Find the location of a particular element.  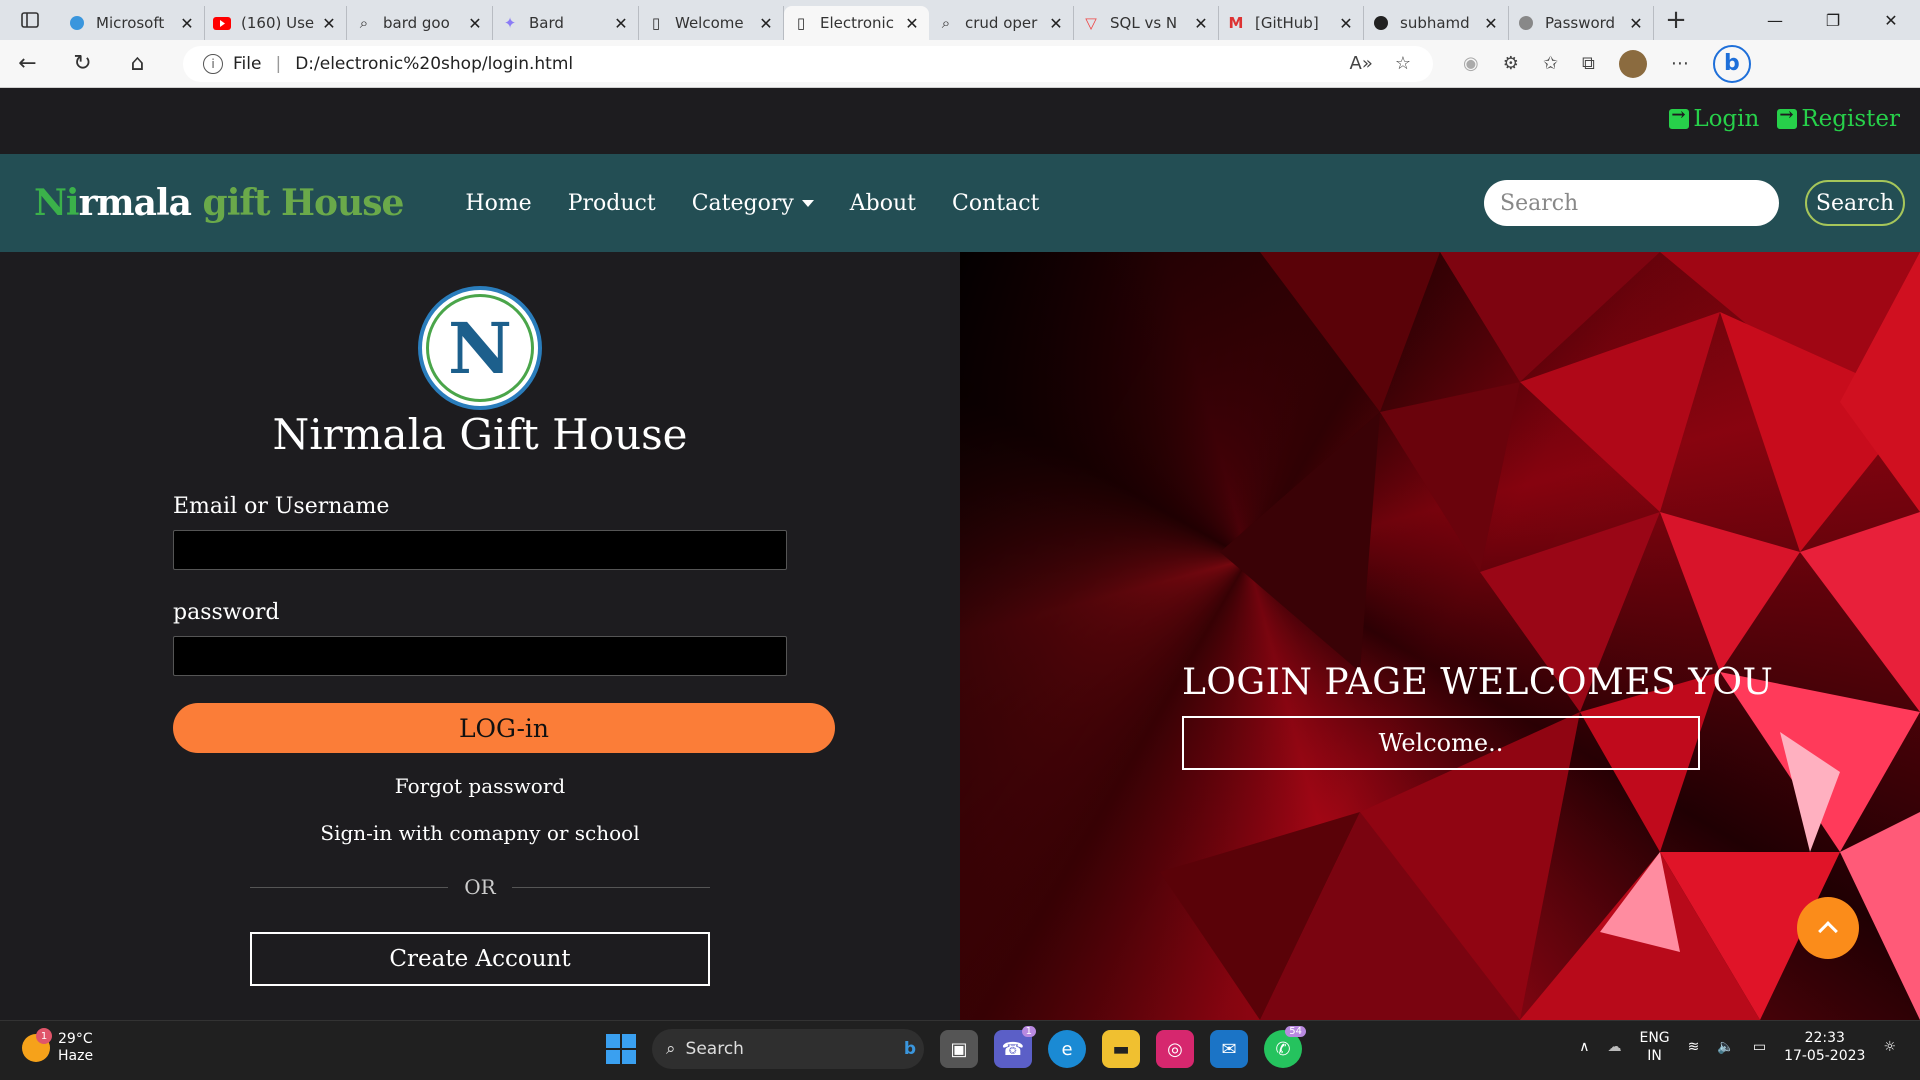

chevron-up-icon: ∧ is located at coordinates (1584, 1047).